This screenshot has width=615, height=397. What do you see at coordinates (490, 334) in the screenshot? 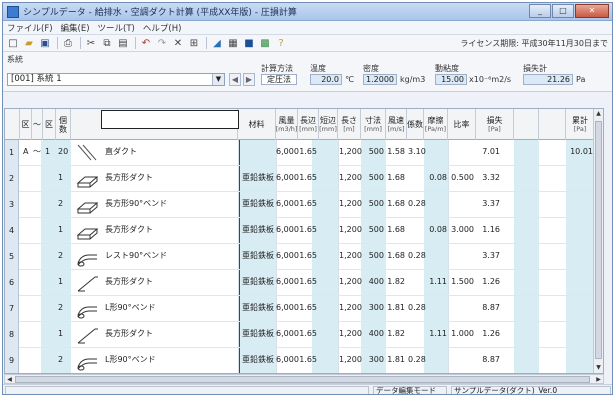
I see `cell-loss: 1.26` at bounding box center [490, 334].